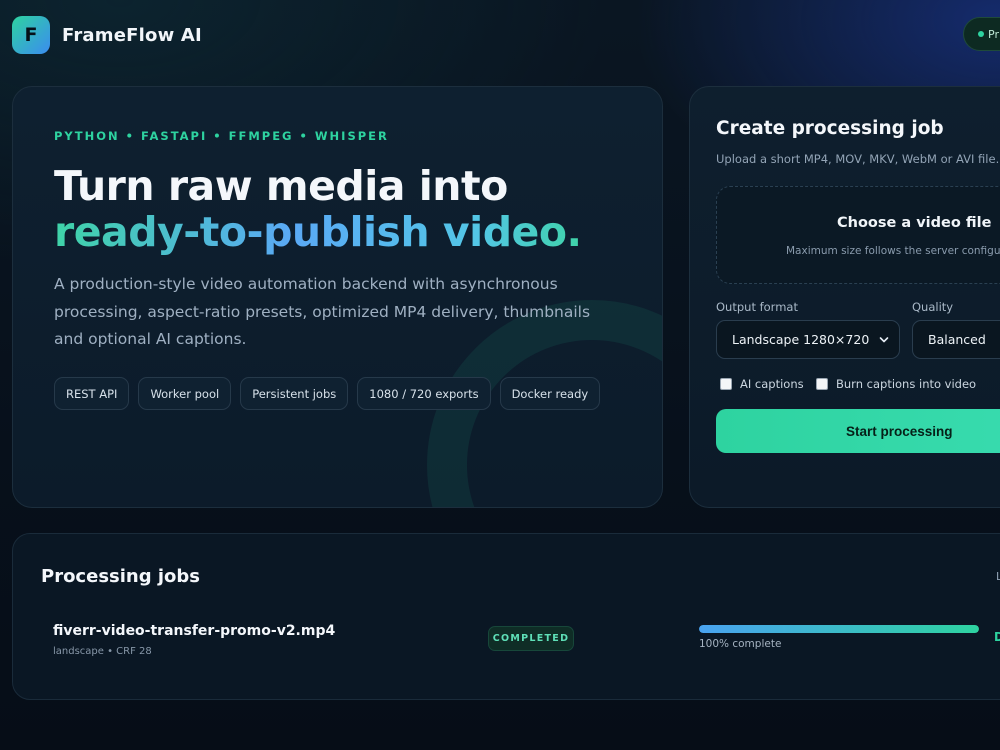  I want to click on job-progress-bar, so click(839, 629).